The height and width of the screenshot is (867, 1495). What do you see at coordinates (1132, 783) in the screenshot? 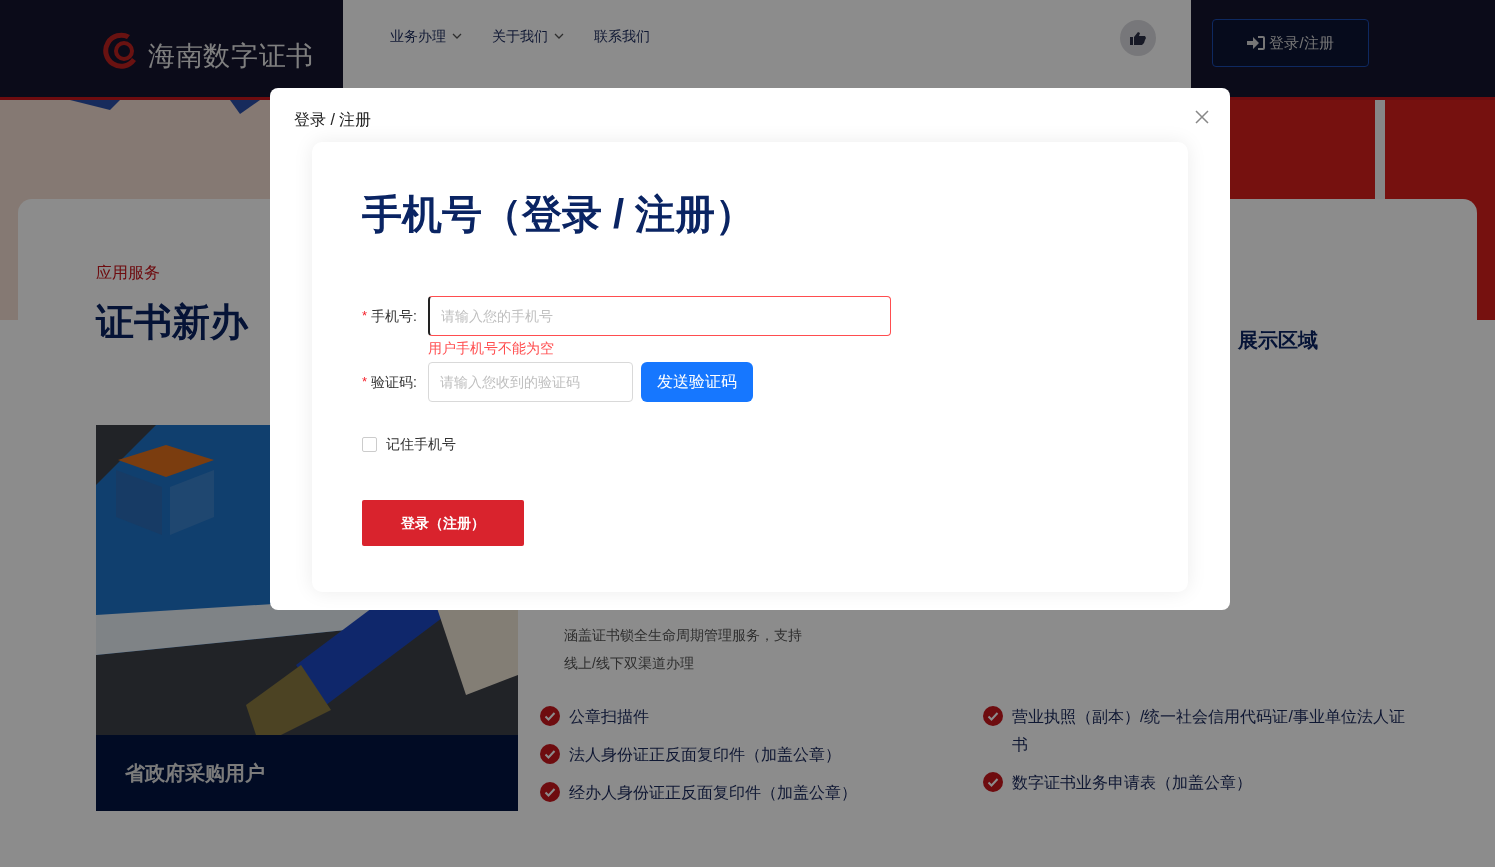
I see `requirement-text: 数字证书业务申请表（加盖公章）` at bounding box center [1132, 783].